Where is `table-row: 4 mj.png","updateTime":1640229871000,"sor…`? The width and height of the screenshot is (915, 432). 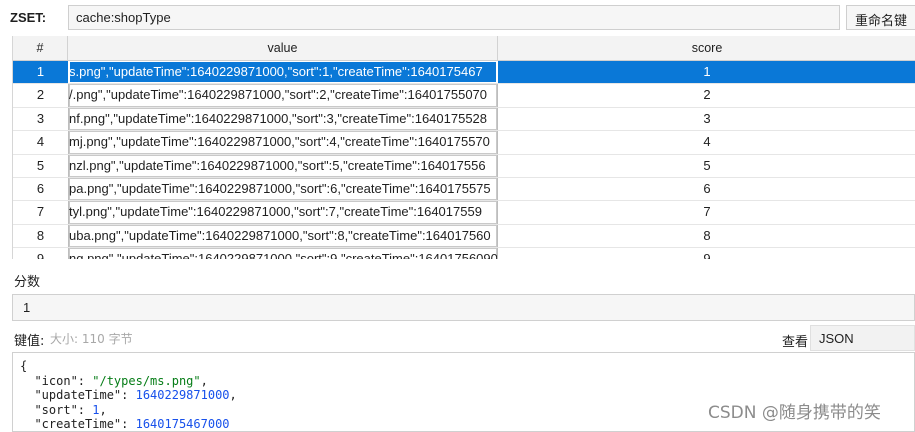 table-row: 4 mj.png","updateTime":1640229871000,"sor… is located at coordinates (464, 143).